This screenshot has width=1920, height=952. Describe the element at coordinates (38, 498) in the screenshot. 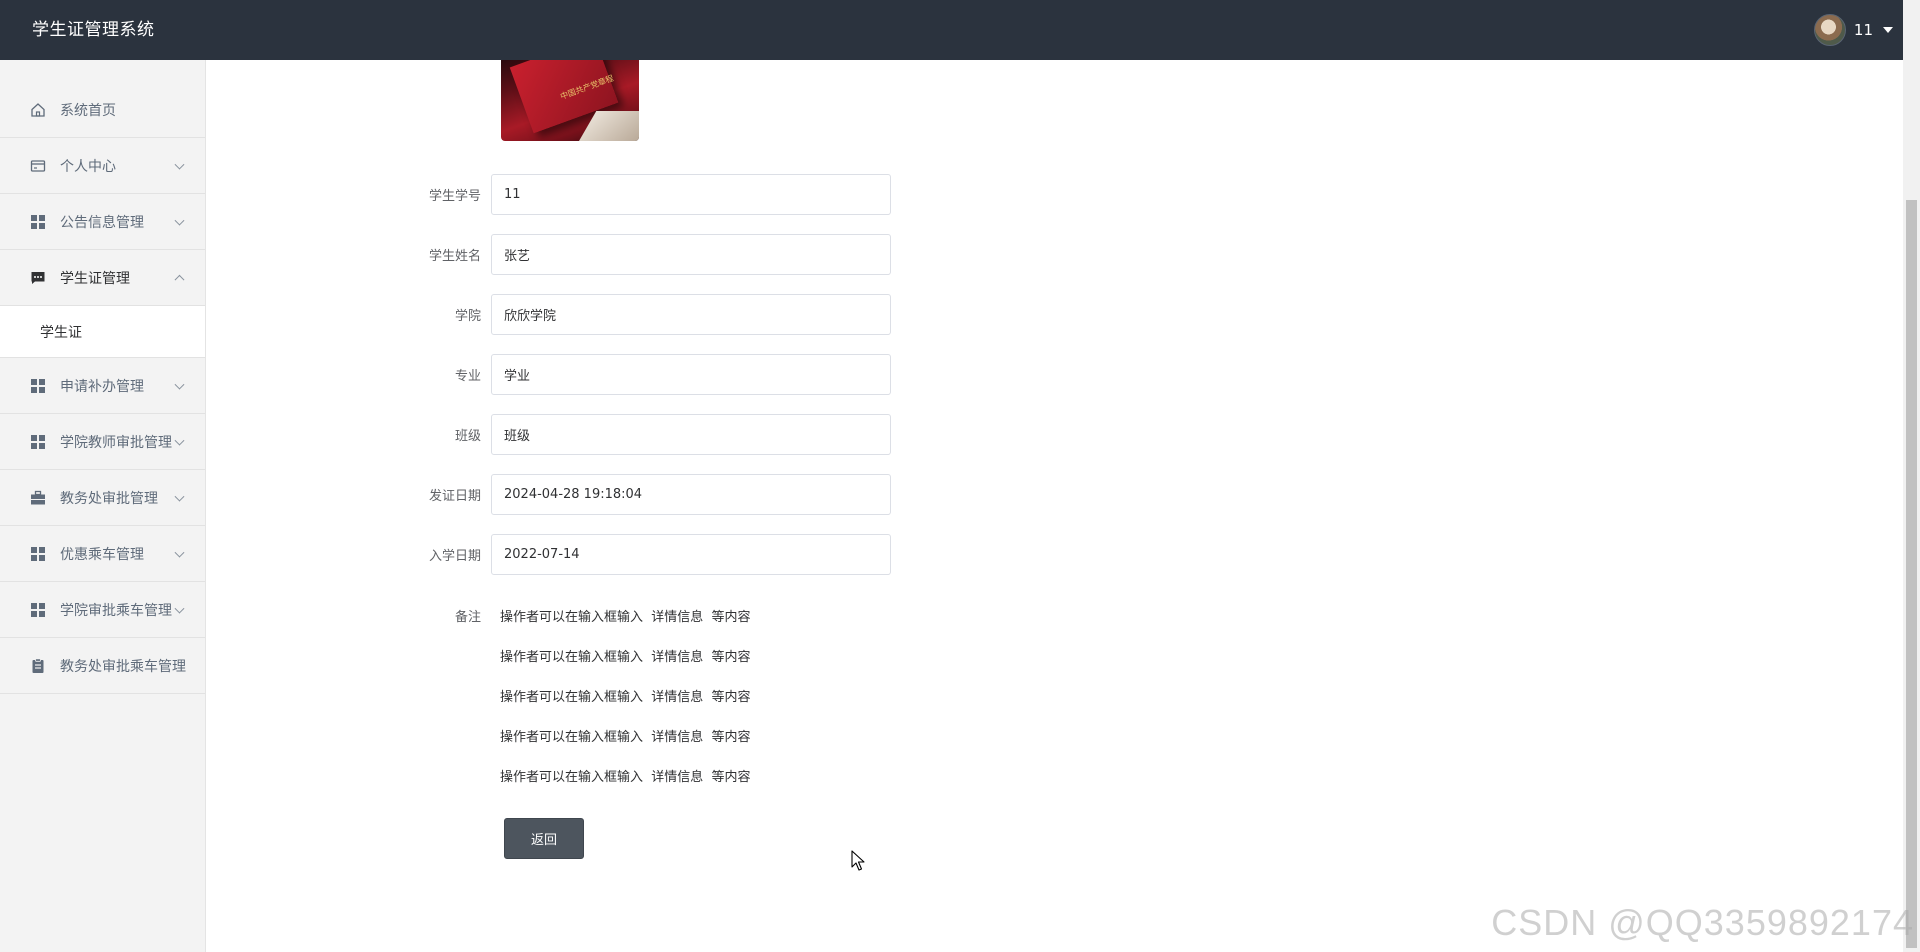

I see `briefcase-icon` at that location.